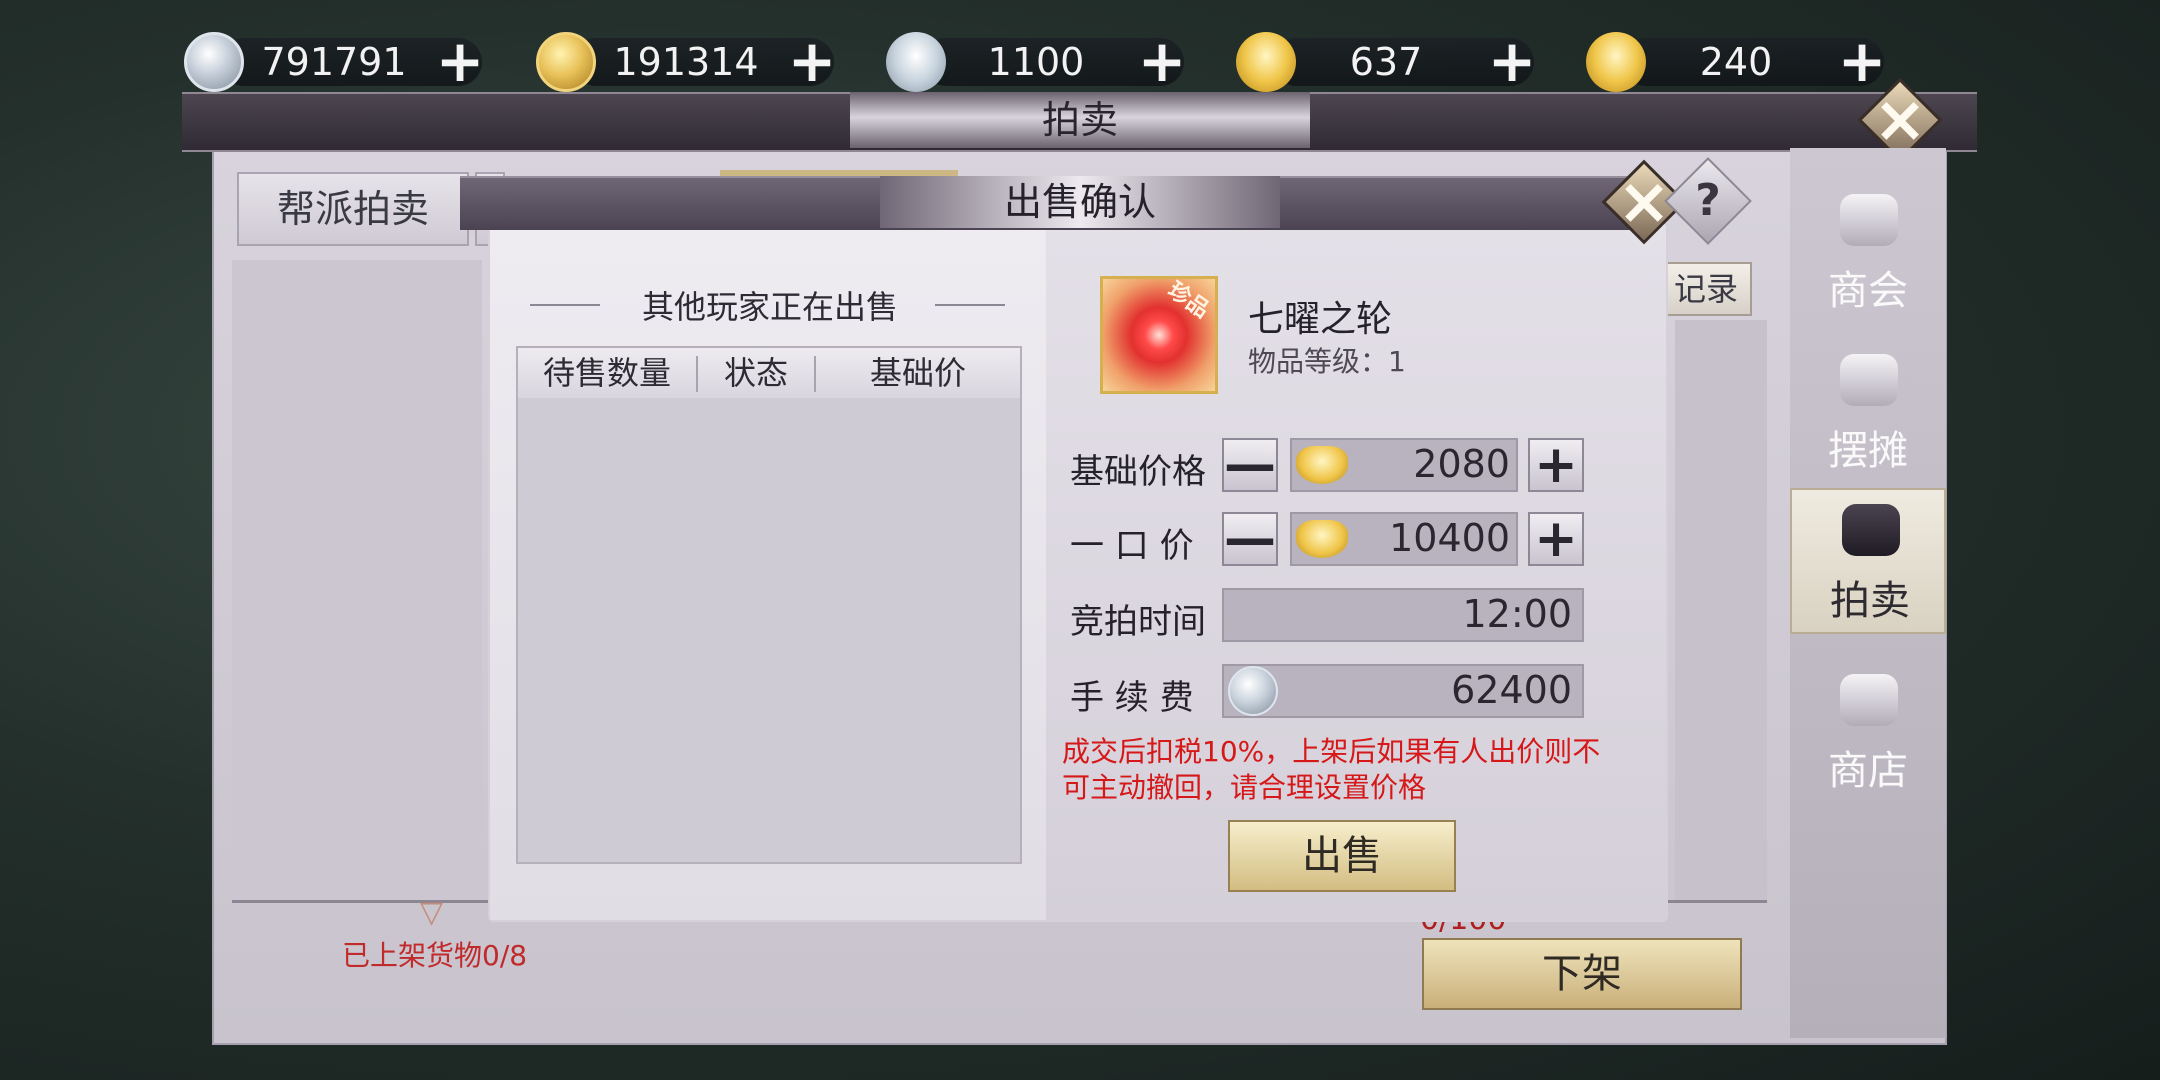 The height and width of the screenshot is (1080, 2160). Describe the element at coordinates (1250, 539) in the screenshot. I see `buyout-price-minus-button: —` at that location.